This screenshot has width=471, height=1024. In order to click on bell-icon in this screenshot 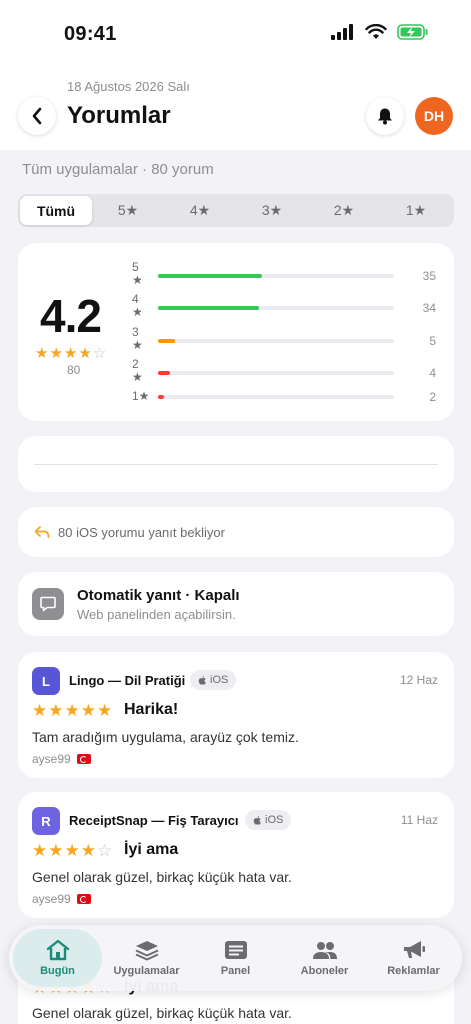, I will do `click(385, 116)`.